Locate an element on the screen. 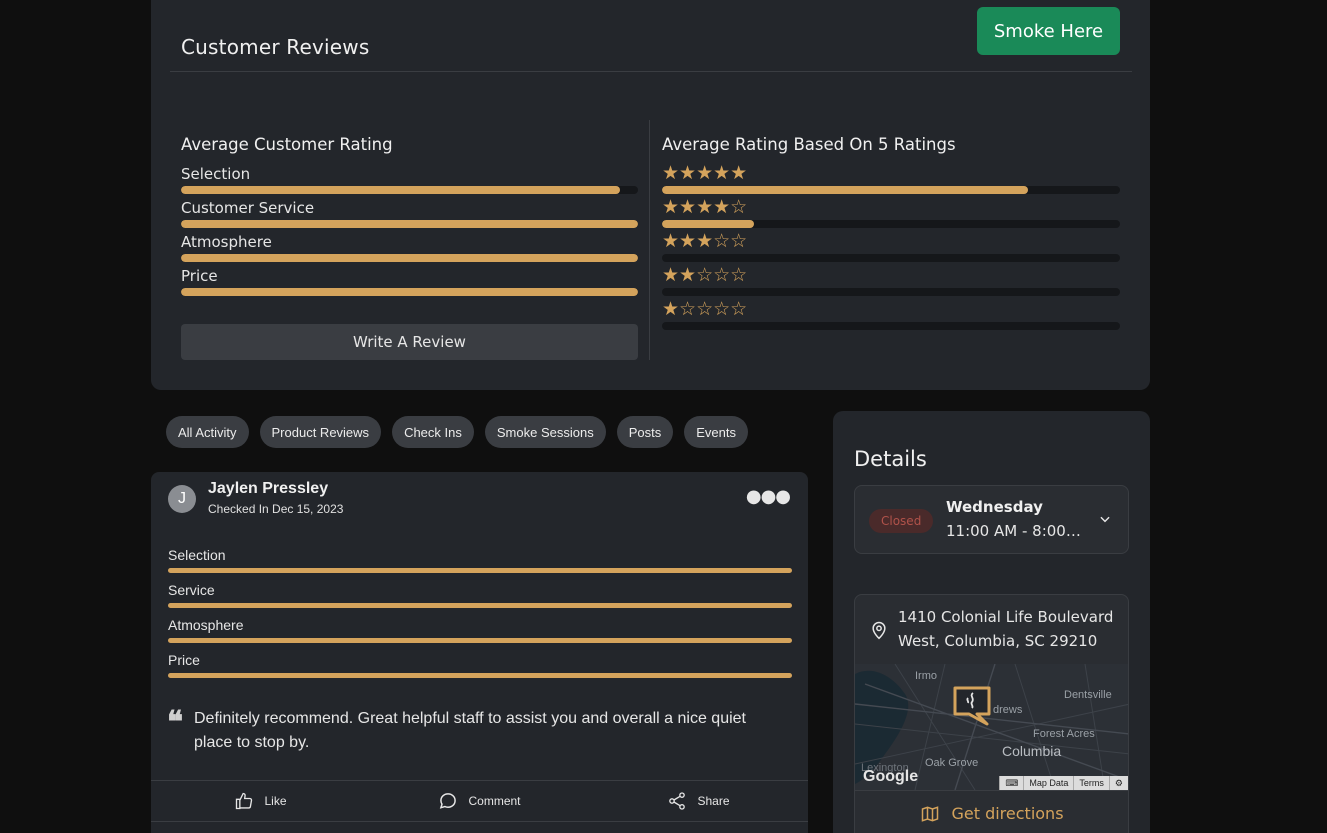 This screenshot has width=1327, height=833. star-icons: ★★☆☆☆ is located at coordinates (705, 275).